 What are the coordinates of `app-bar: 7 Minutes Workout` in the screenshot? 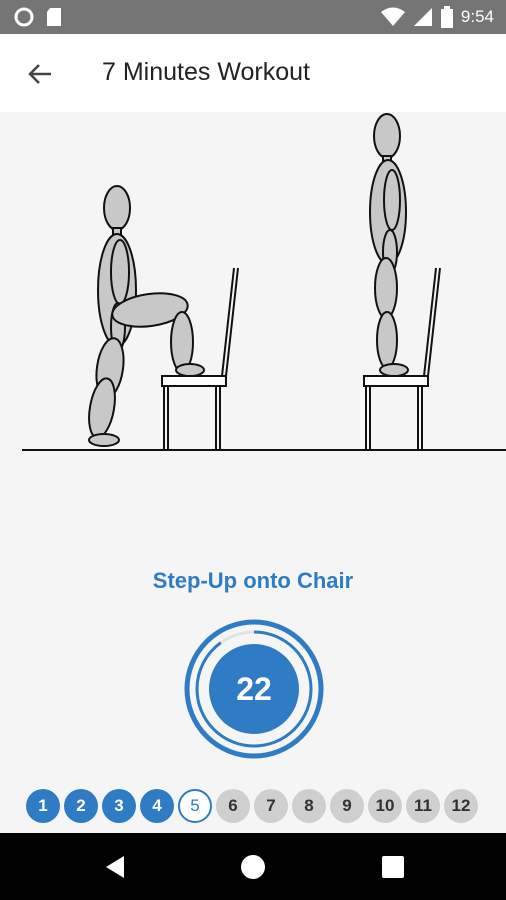 It's located at (253, 73).